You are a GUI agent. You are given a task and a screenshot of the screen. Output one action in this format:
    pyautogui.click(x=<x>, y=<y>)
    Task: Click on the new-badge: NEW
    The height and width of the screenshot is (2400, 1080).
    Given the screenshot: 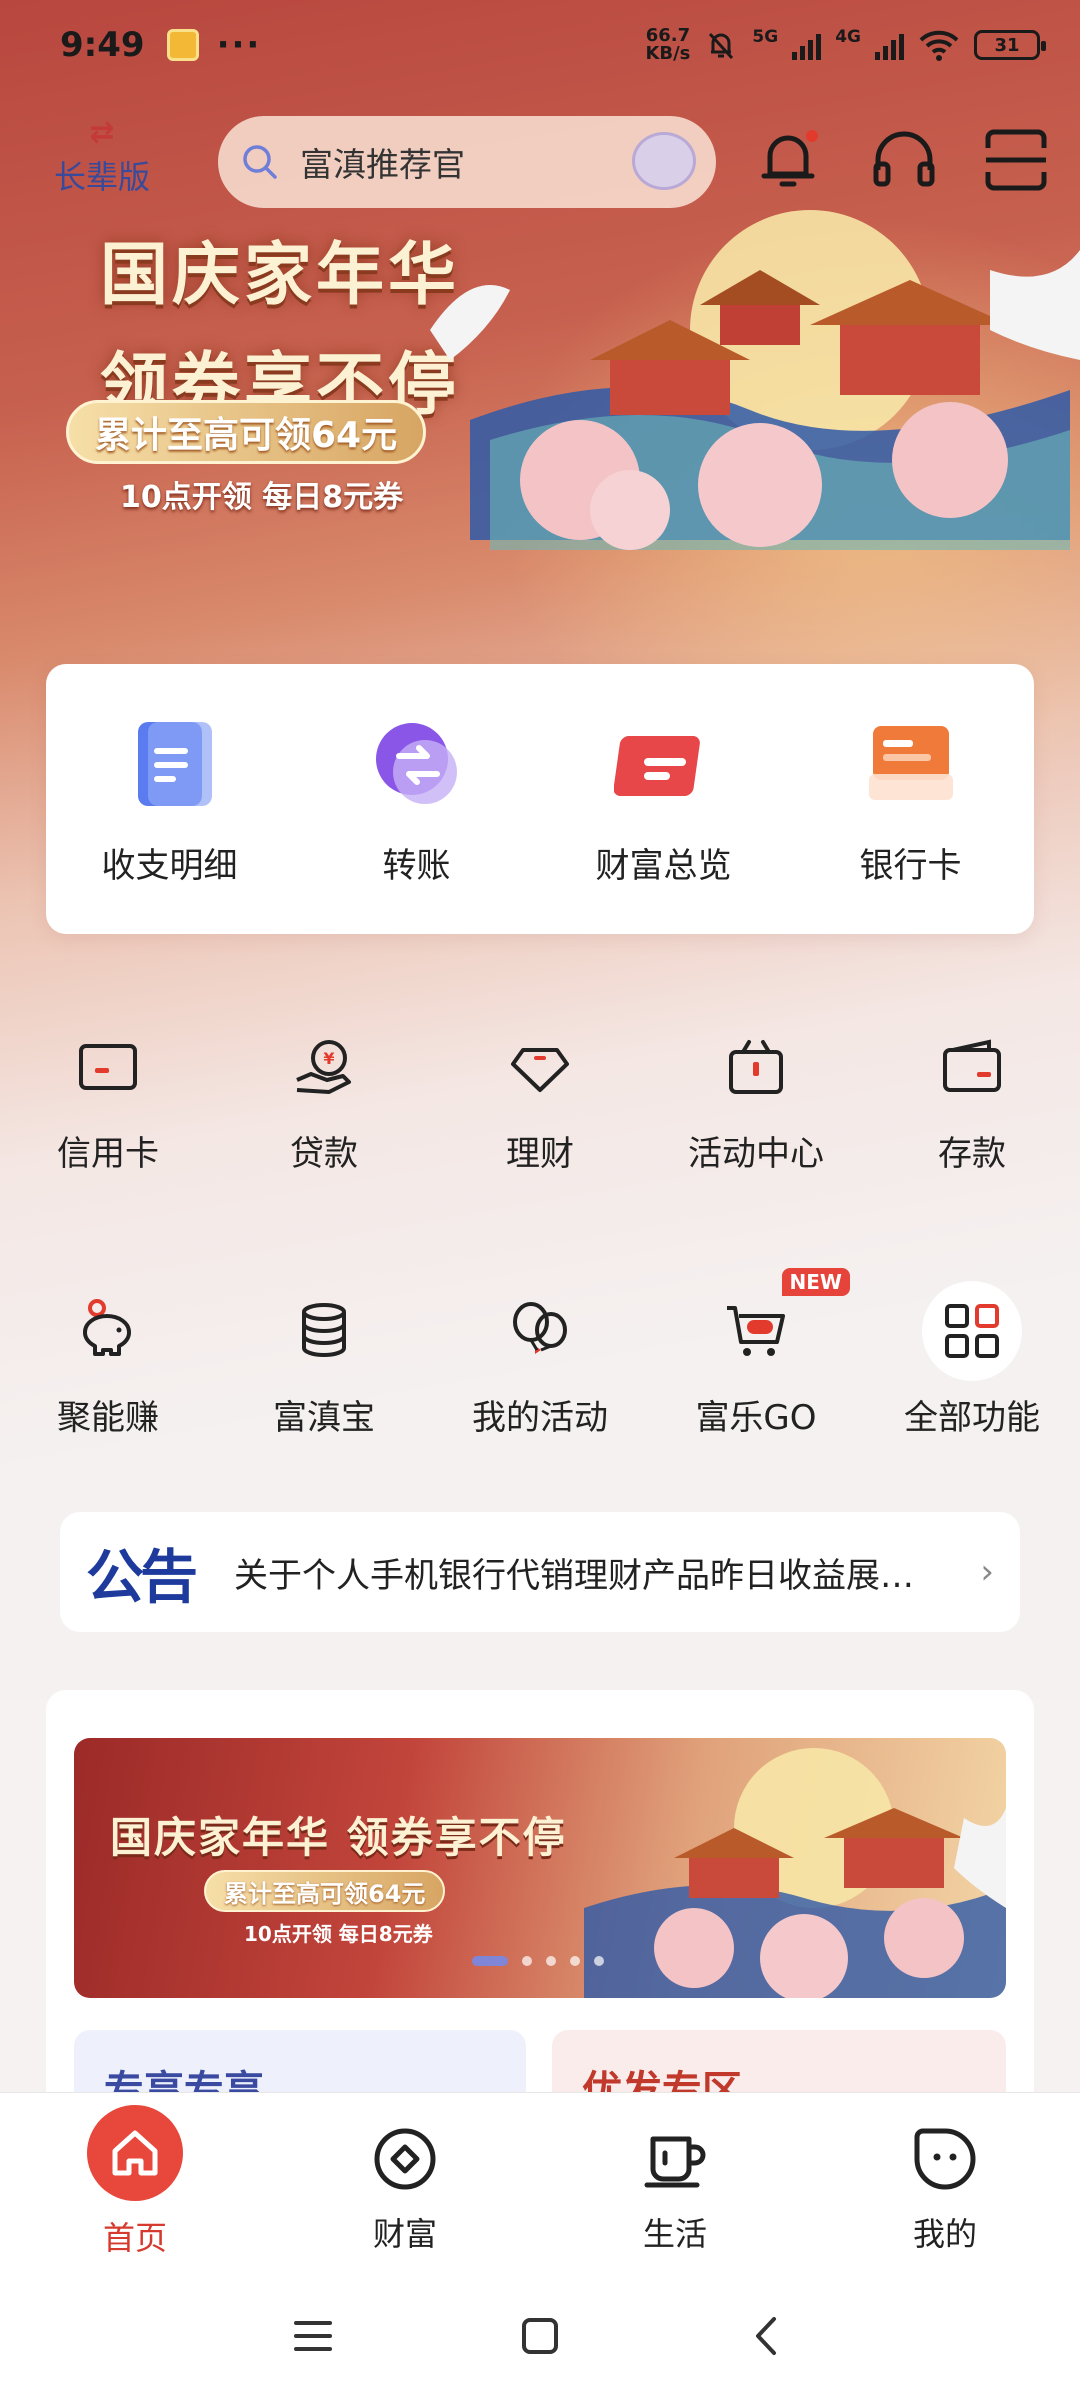 What is the action you would take?
    pyautogui.click(x=815, y=1282)
    